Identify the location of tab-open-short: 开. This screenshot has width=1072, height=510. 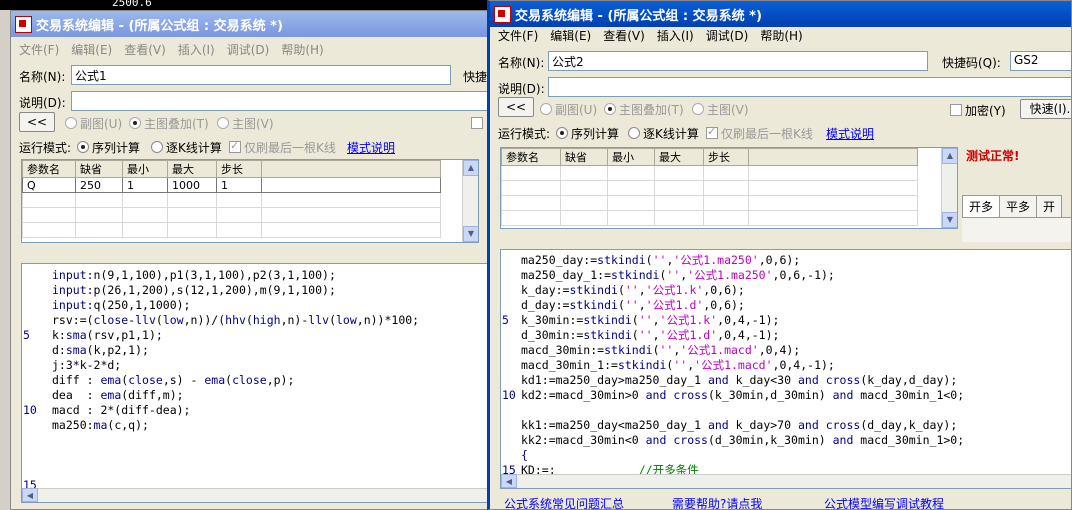
(1049, 206).